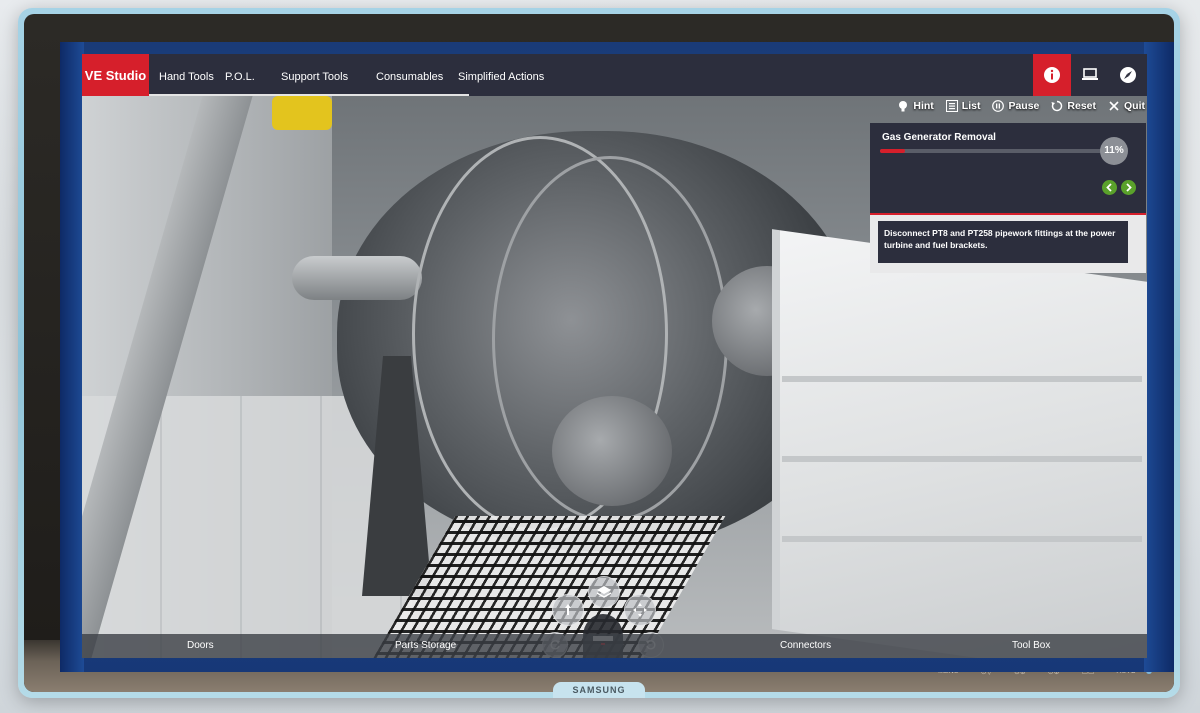  What do you see at coordinates (992, 151) in the screenshot?
I see `task-progress-track` at bounding box center [992, 151].